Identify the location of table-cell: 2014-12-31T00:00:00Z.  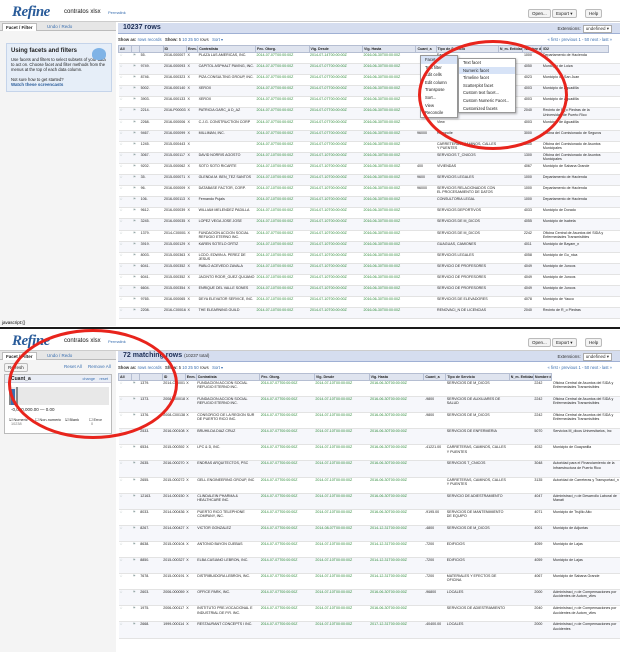
(396, 533).